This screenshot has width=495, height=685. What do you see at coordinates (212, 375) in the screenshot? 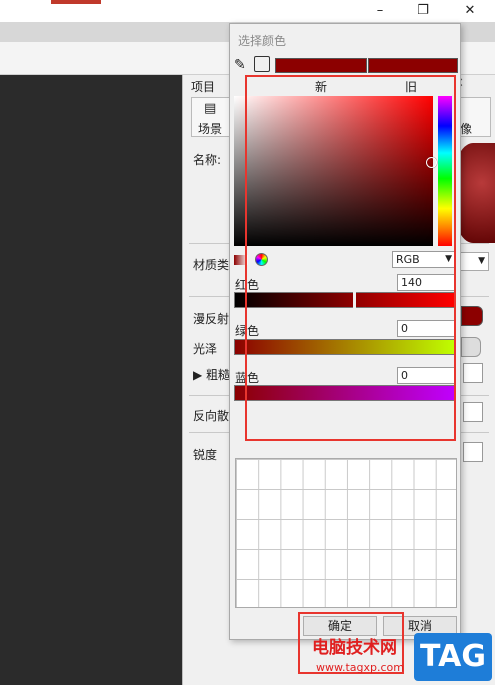
I see `roughness-label: ▶ 粗糙` at bounding box center [212, 375].